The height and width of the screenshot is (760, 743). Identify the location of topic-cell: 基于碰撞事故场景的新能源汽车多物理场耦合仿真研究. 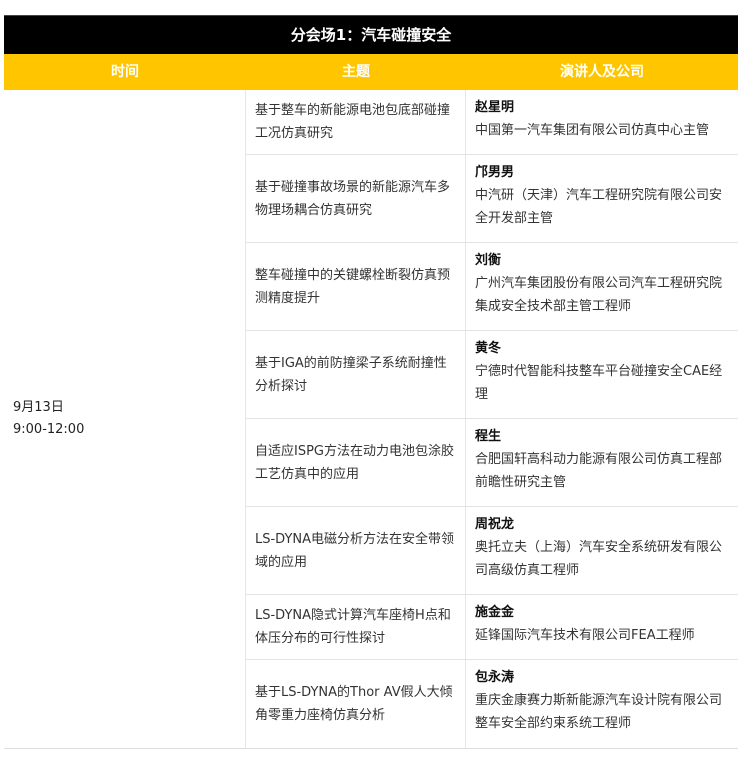
(356, 198).